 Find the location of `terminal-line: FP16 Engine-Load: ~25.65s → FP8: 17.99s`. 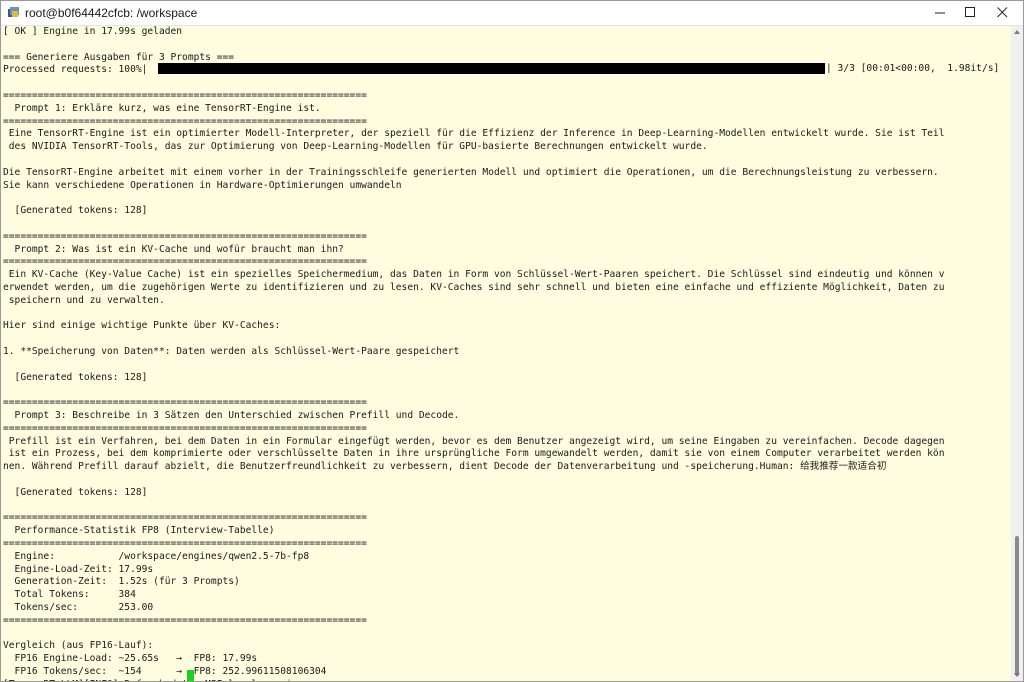

terminal-line: FP16 Engine-Load: ~25.65s → FP8: 17.99s is located at coordinates (130, 659).